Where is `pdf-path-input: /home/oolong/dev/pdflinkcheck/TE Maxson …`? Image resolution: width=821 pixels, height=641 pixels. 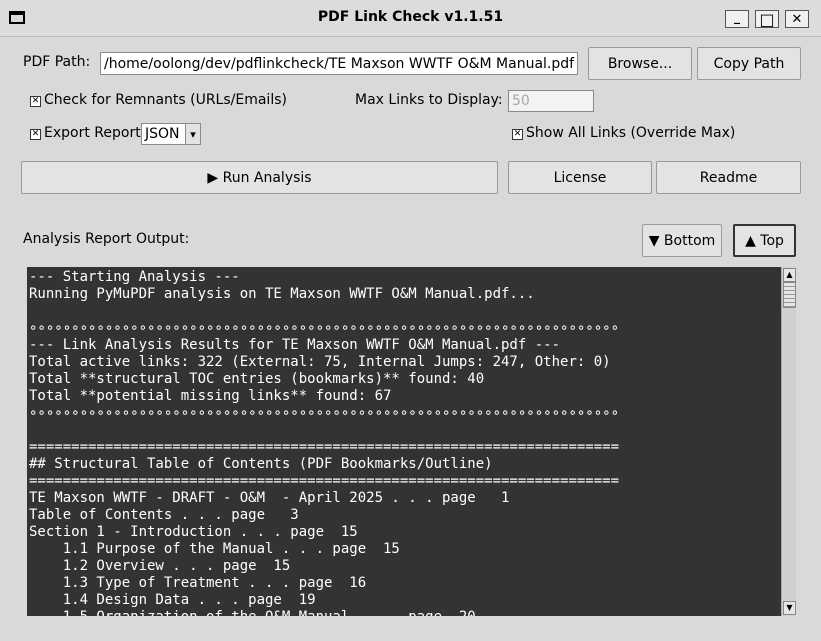 pdf-path-input: /home/oolong/dev/pdflinkcheck/TE Maxson … is located at coordinates (339, 63).